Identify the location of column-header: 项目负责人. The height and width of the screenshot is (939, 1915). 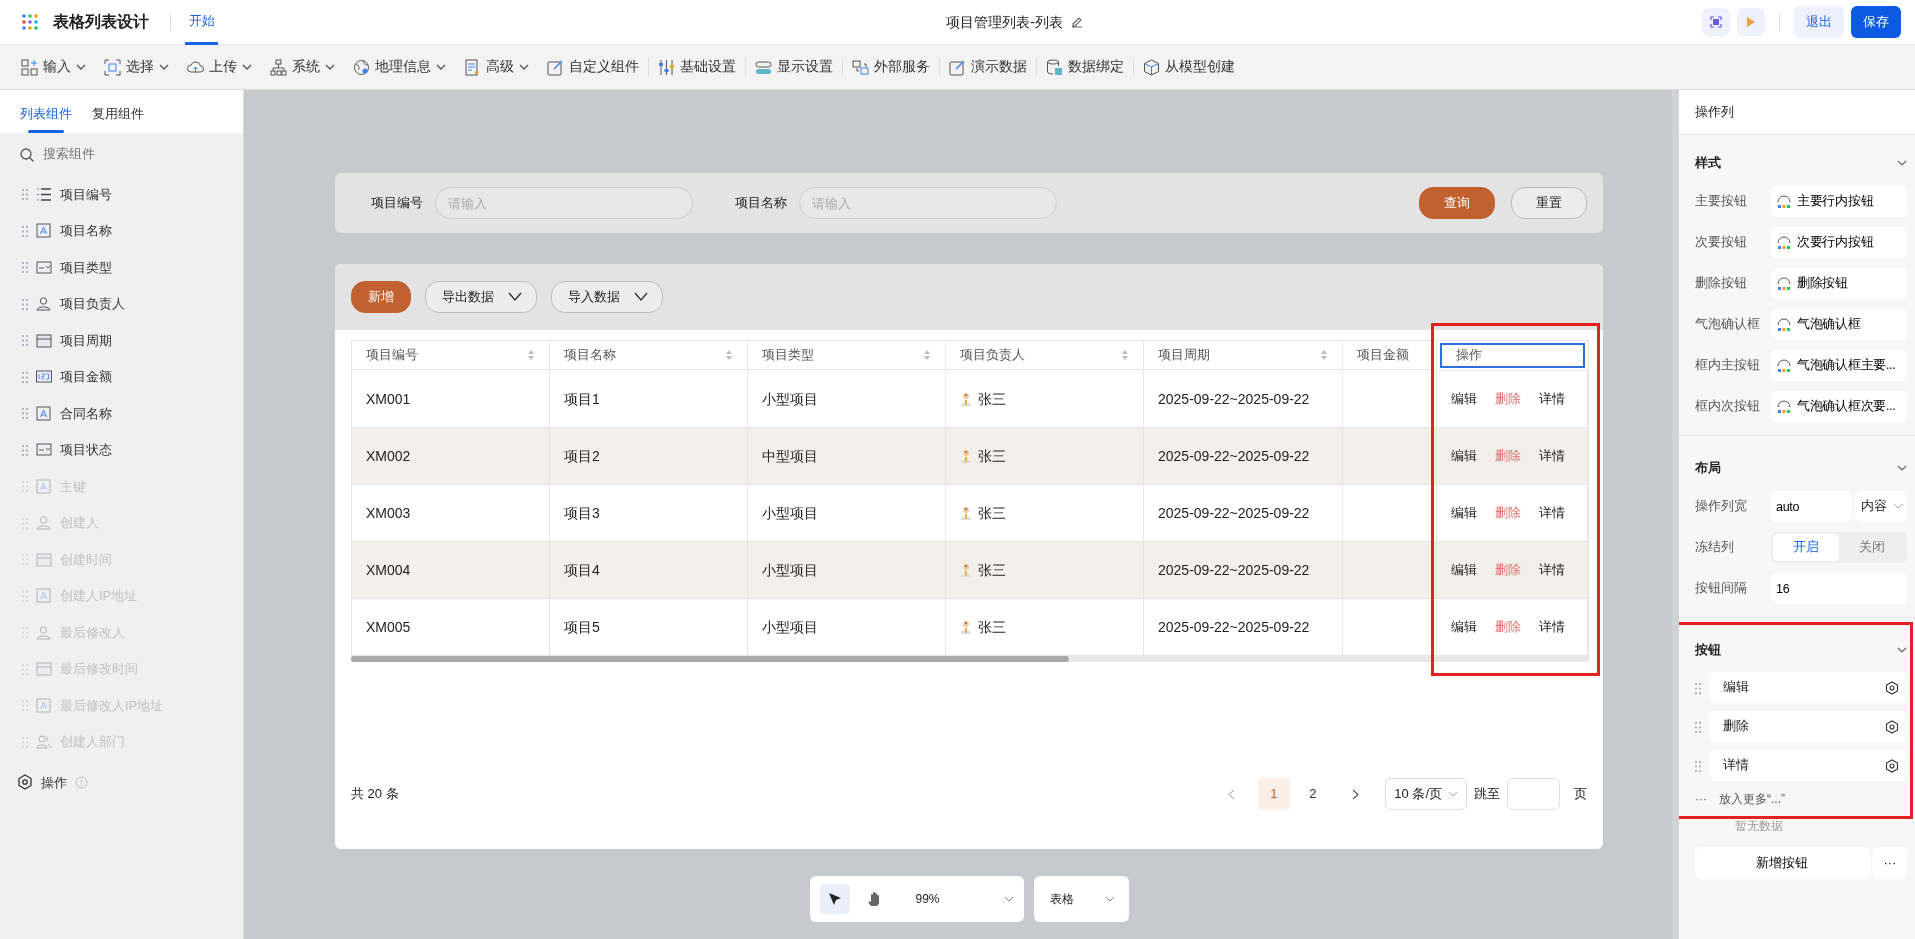
(1045, 355).